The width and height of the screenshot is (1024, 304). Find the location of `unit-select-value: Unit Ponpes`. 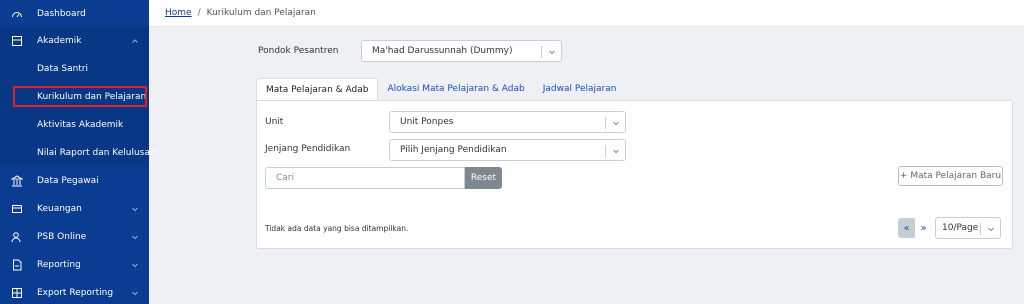

unit-select-value: Unit Ponpes is located at coordinates (427, 122).